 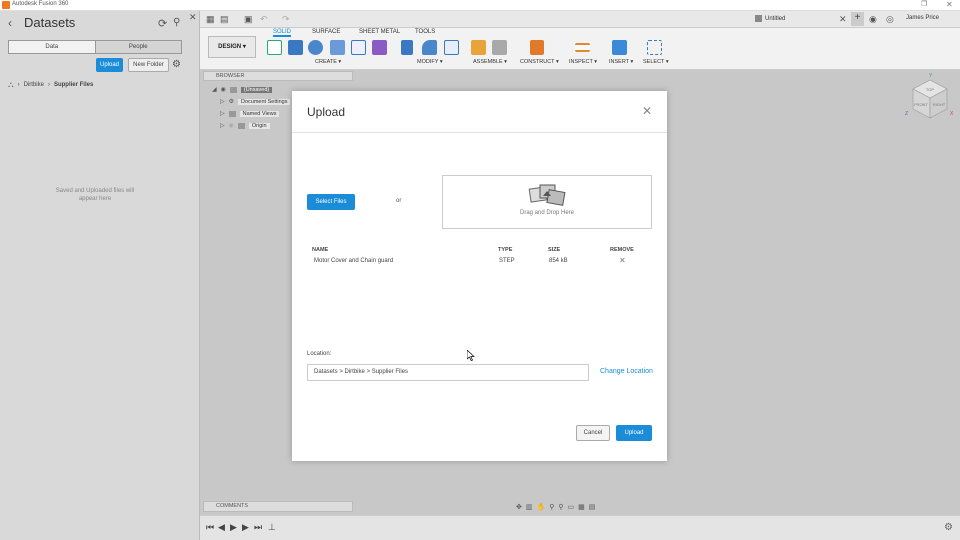 What do you see at coordinates (326, 32) in the screenshot?
I see `tab-surface: SURFACE` at bounding box center [326, 32].